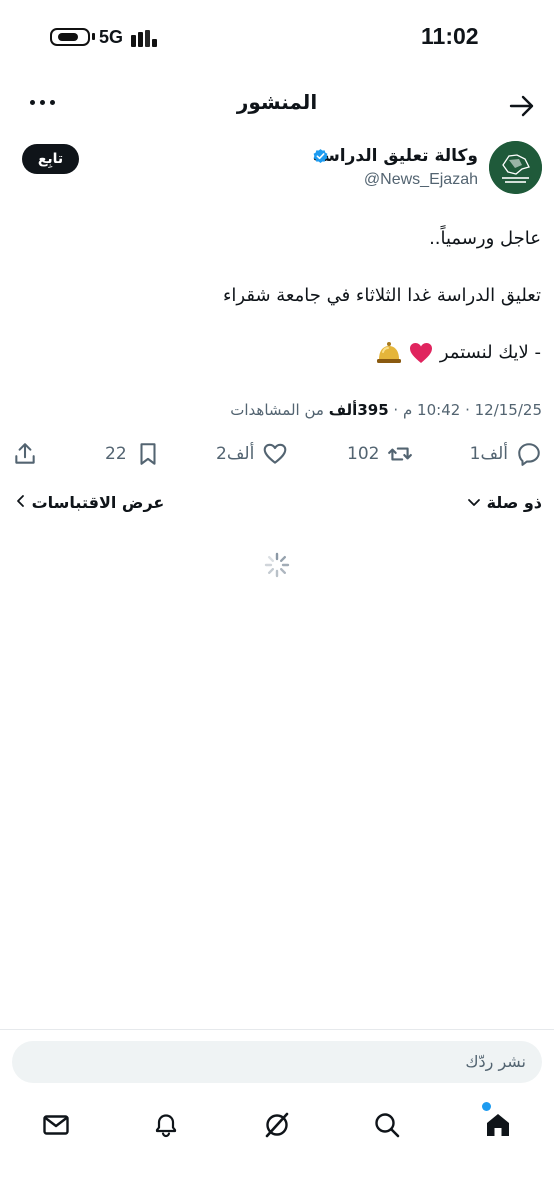 The image size is (554, 1200). Describe the element at coordinates (133, 454) in the screenshot. I see `bookmark-action: 22` at that location.